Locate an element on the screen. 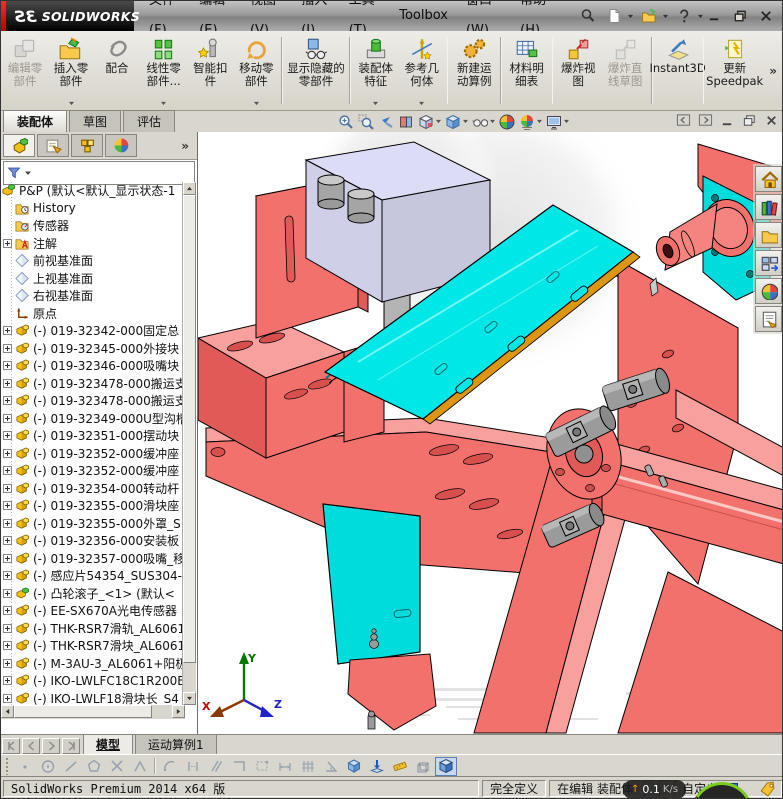 This screenshot has height=799, width=783. doc-minimize-button is located at coordinates (727, 120).